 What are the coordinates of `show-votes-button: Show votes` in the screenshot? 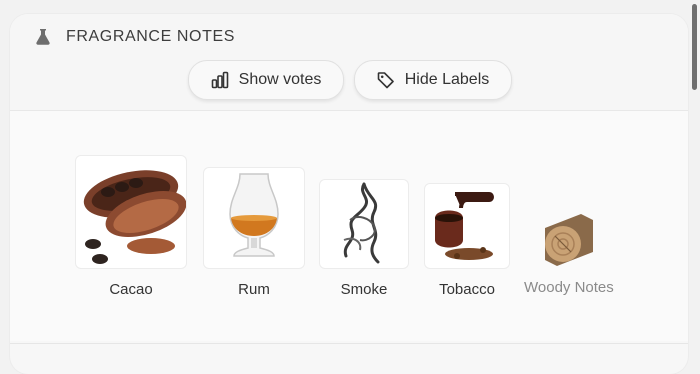 It's located at (266, 80).